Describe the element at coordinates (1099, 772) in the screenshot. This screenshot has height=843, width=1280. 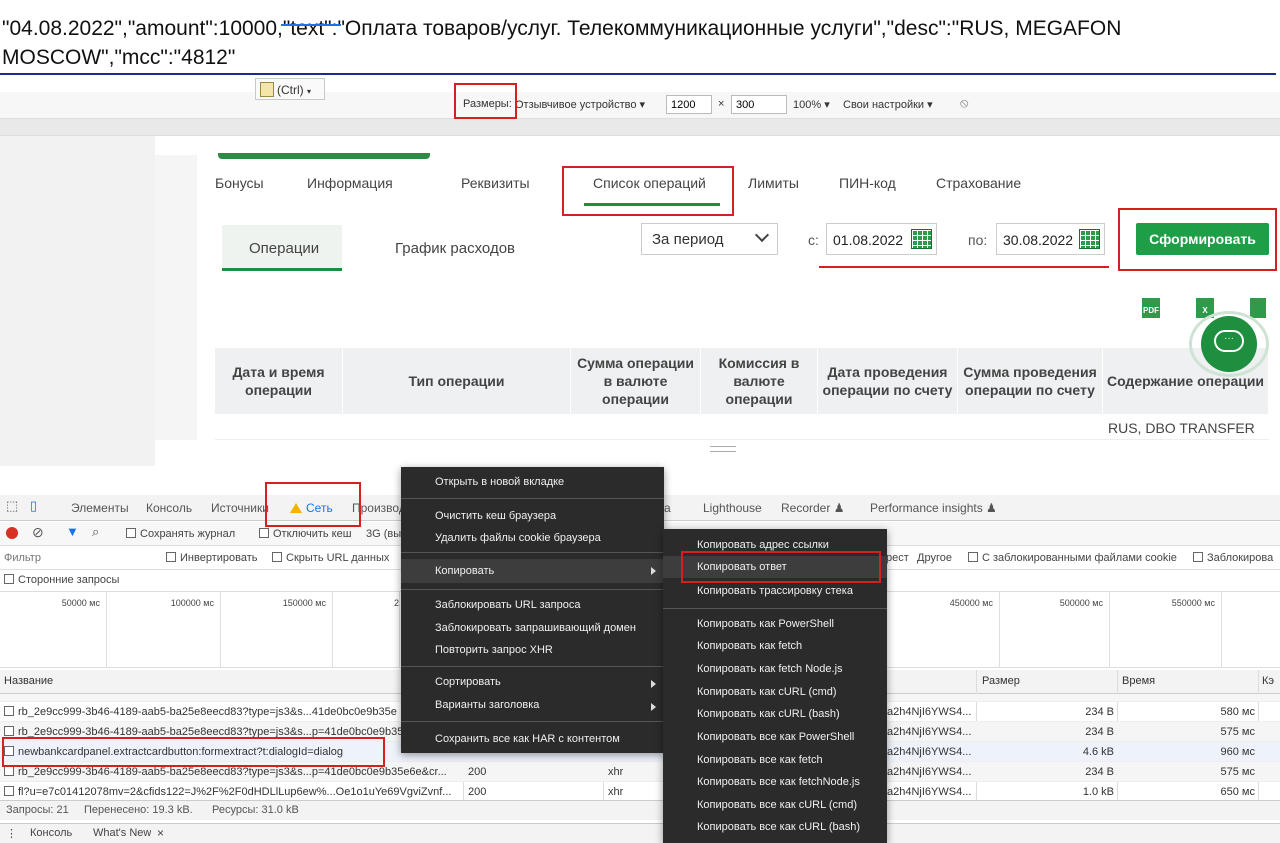
I see `request-size: 234 B` at that location.